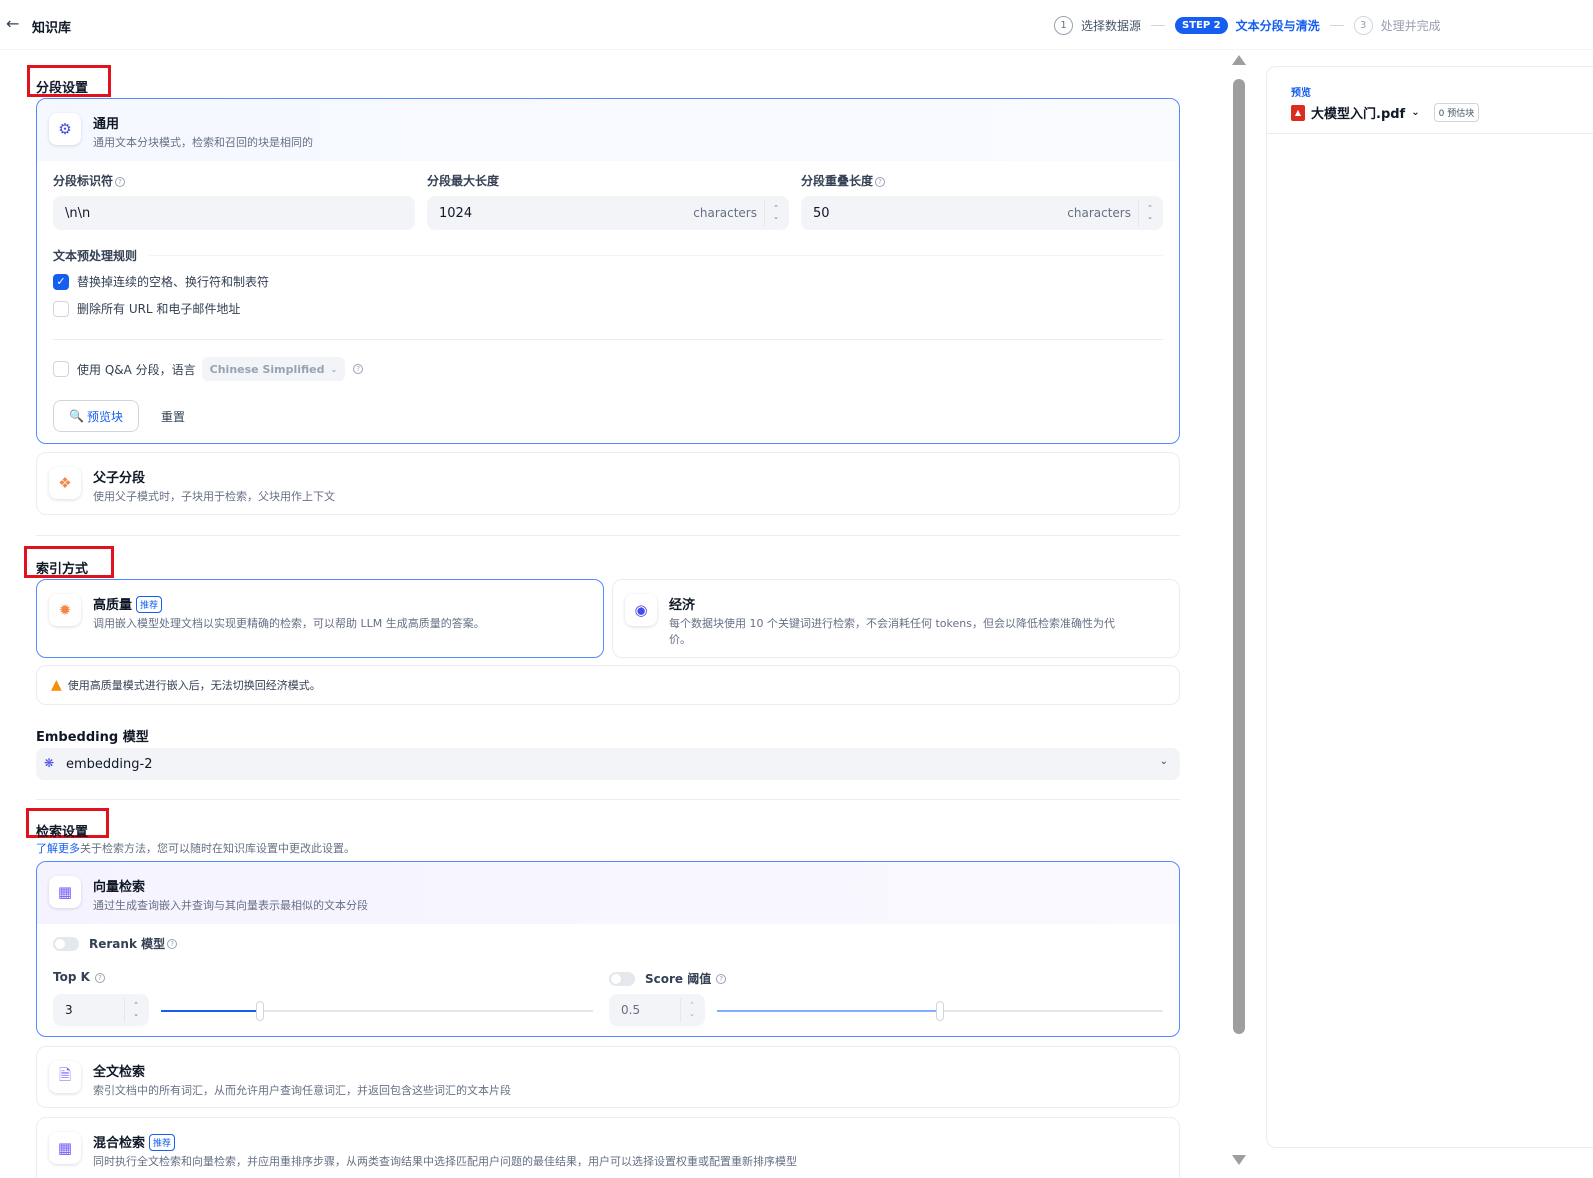  Describe the element at coordinates (194, 685) in the screenshot. I see `warning-text: 使用高质量模式进行嵌入后，无法切换回经济模式。` at that location.